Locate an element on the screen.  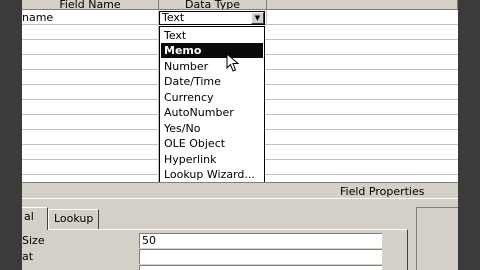
format-input is located at coordinates (260, 256).